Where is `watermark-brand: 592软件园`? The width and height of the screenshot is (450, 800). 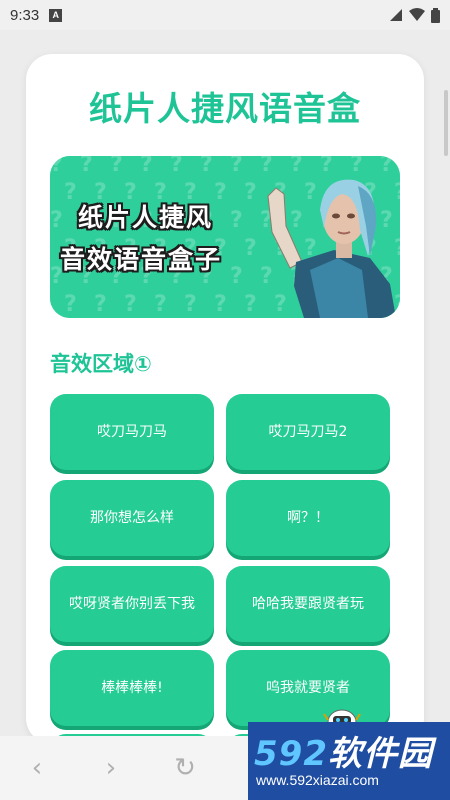
watermark-brand: 592软件园 is located at coordinates (343, 750).